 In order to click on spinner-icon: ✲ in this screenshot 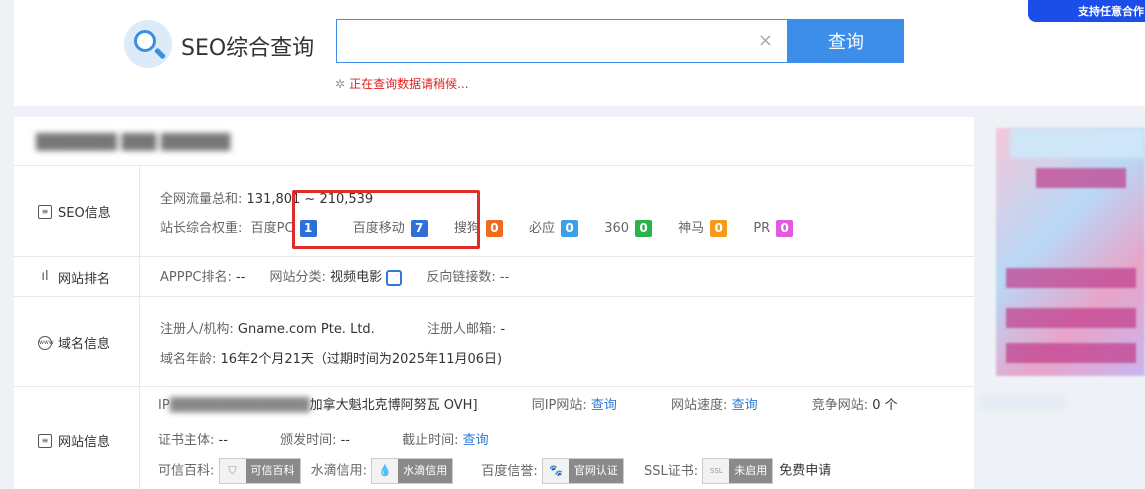, I will do `click(340, 84)`.